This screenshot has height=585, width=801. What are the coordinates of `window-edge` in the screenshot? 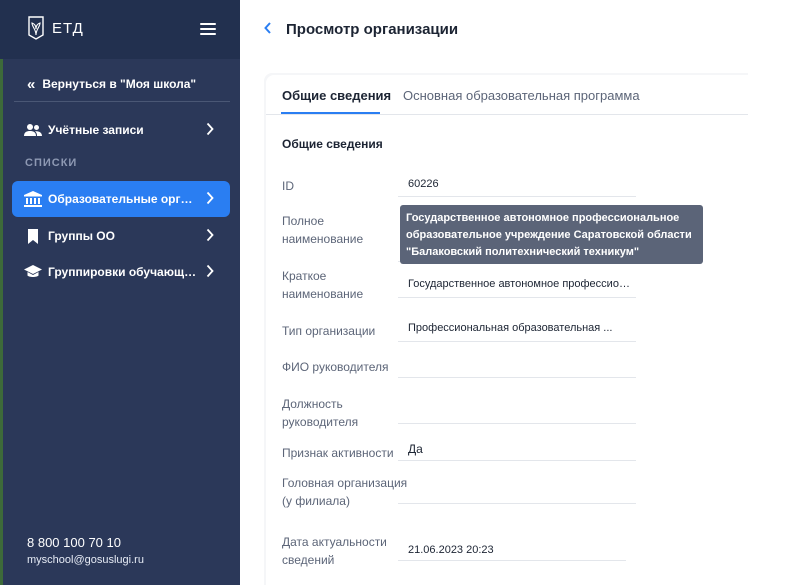 It's located at (1, 322).